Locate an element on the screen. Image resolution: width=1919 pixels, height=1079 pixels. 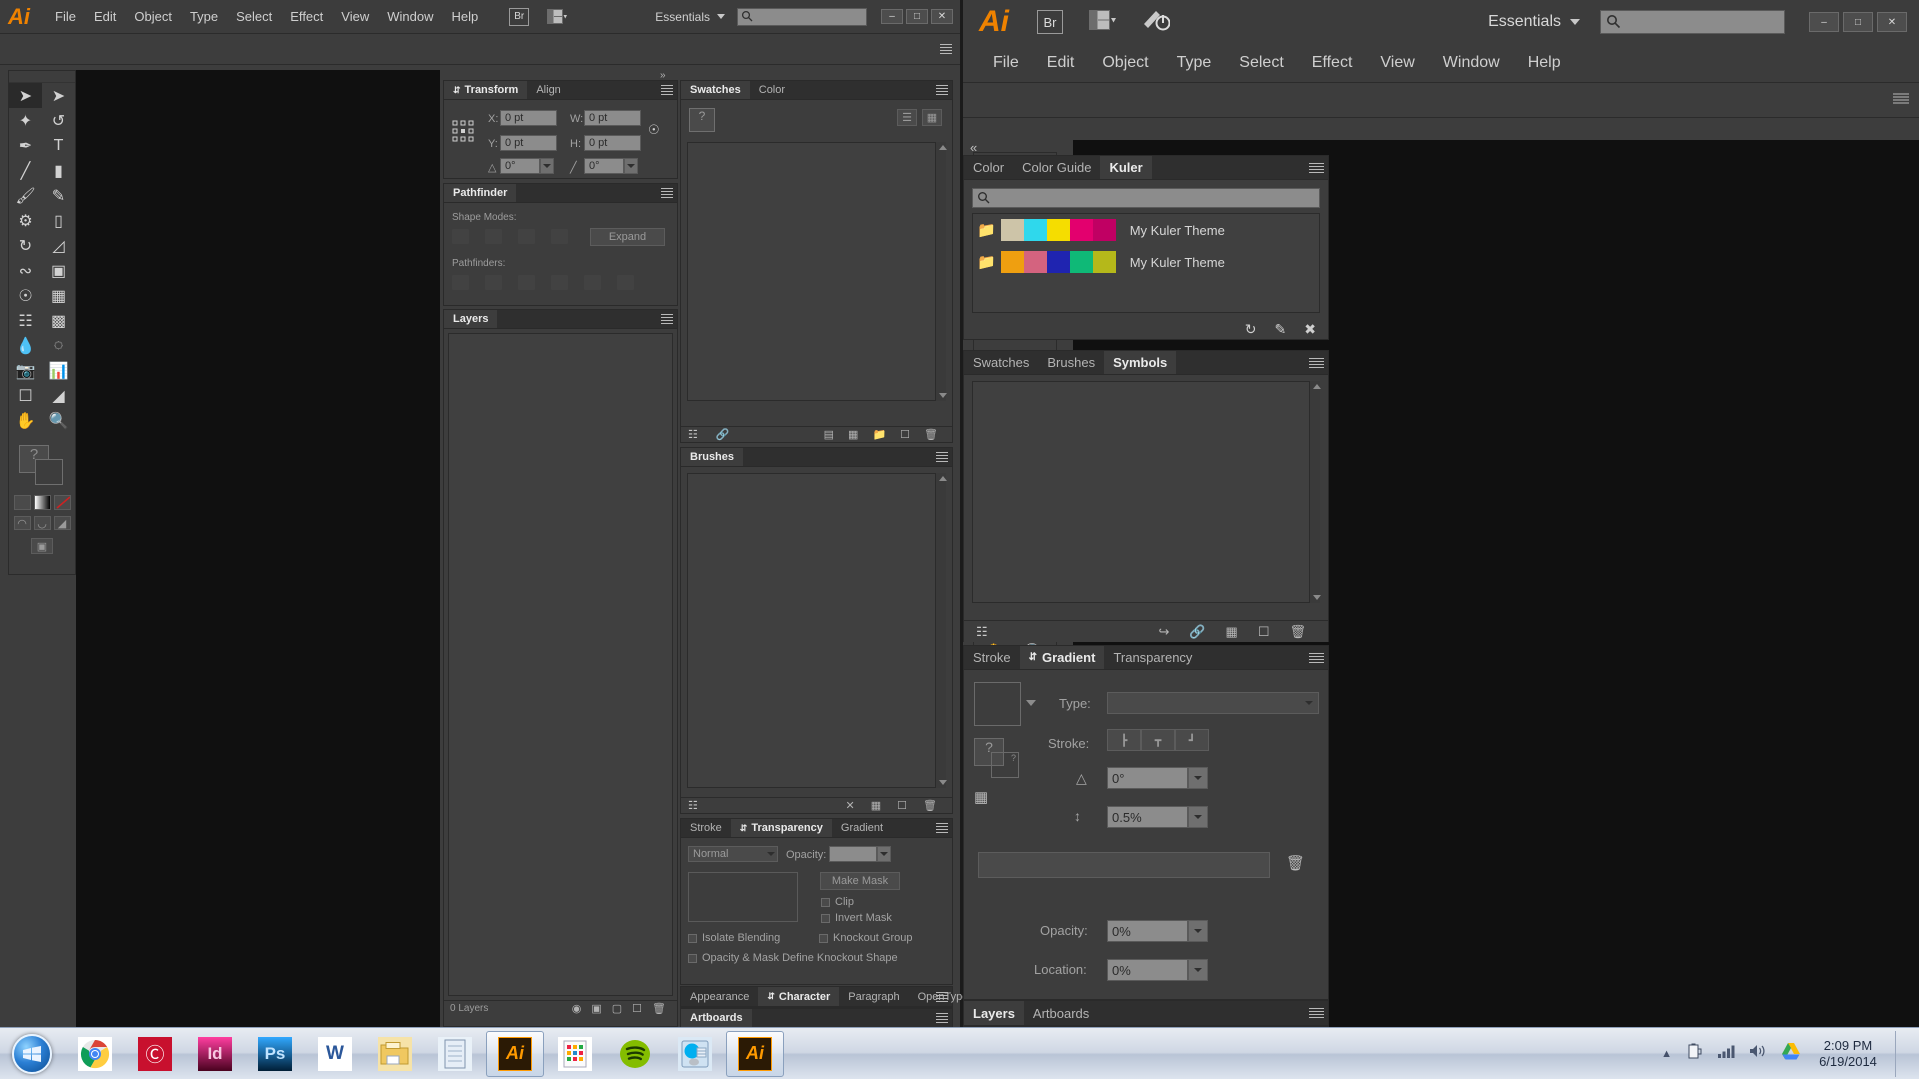
swatch-kind-icon: ▤ is located at coordinates (829, 434).